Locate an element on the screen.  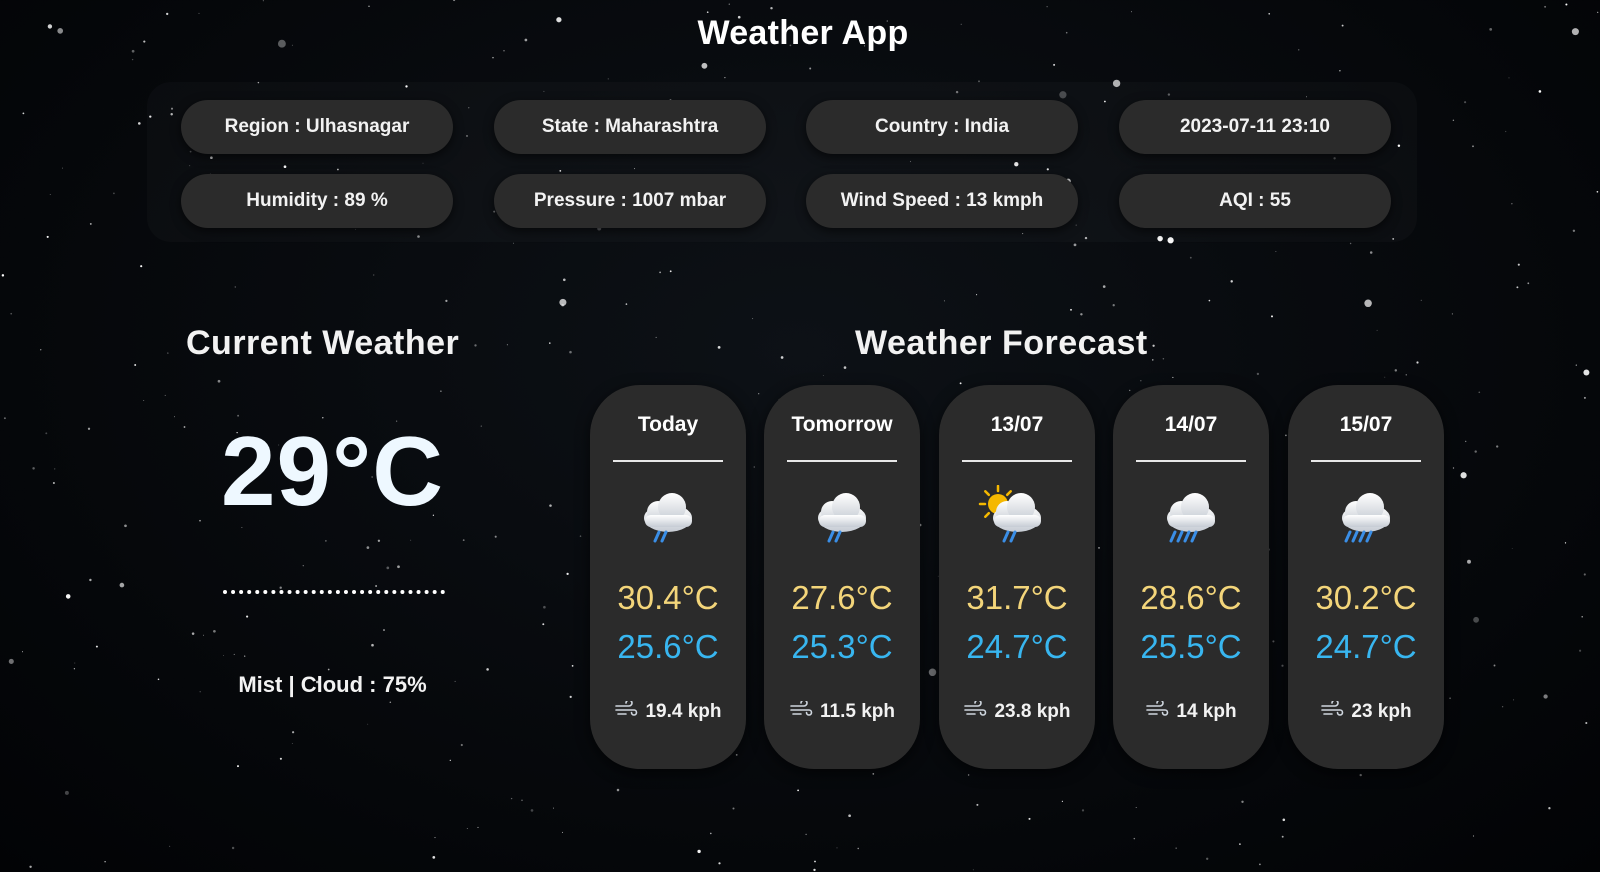
forecast-wind: 23.8 kph is located at coordinates (1017, 711).